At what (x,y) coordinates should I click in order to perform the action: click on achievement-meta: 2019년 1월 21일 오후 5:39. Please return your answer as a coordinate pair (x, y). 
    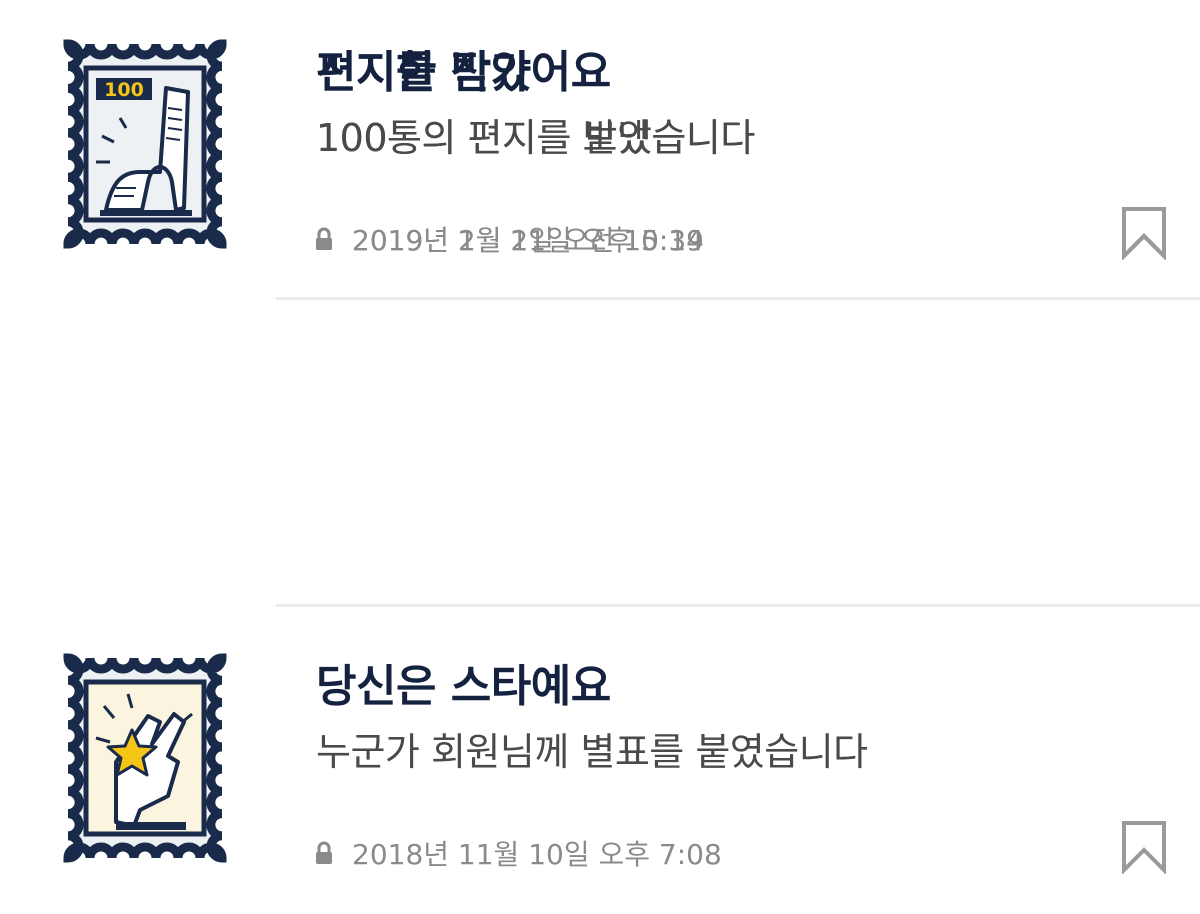
    Looking at the image, I should click on (509, 239).